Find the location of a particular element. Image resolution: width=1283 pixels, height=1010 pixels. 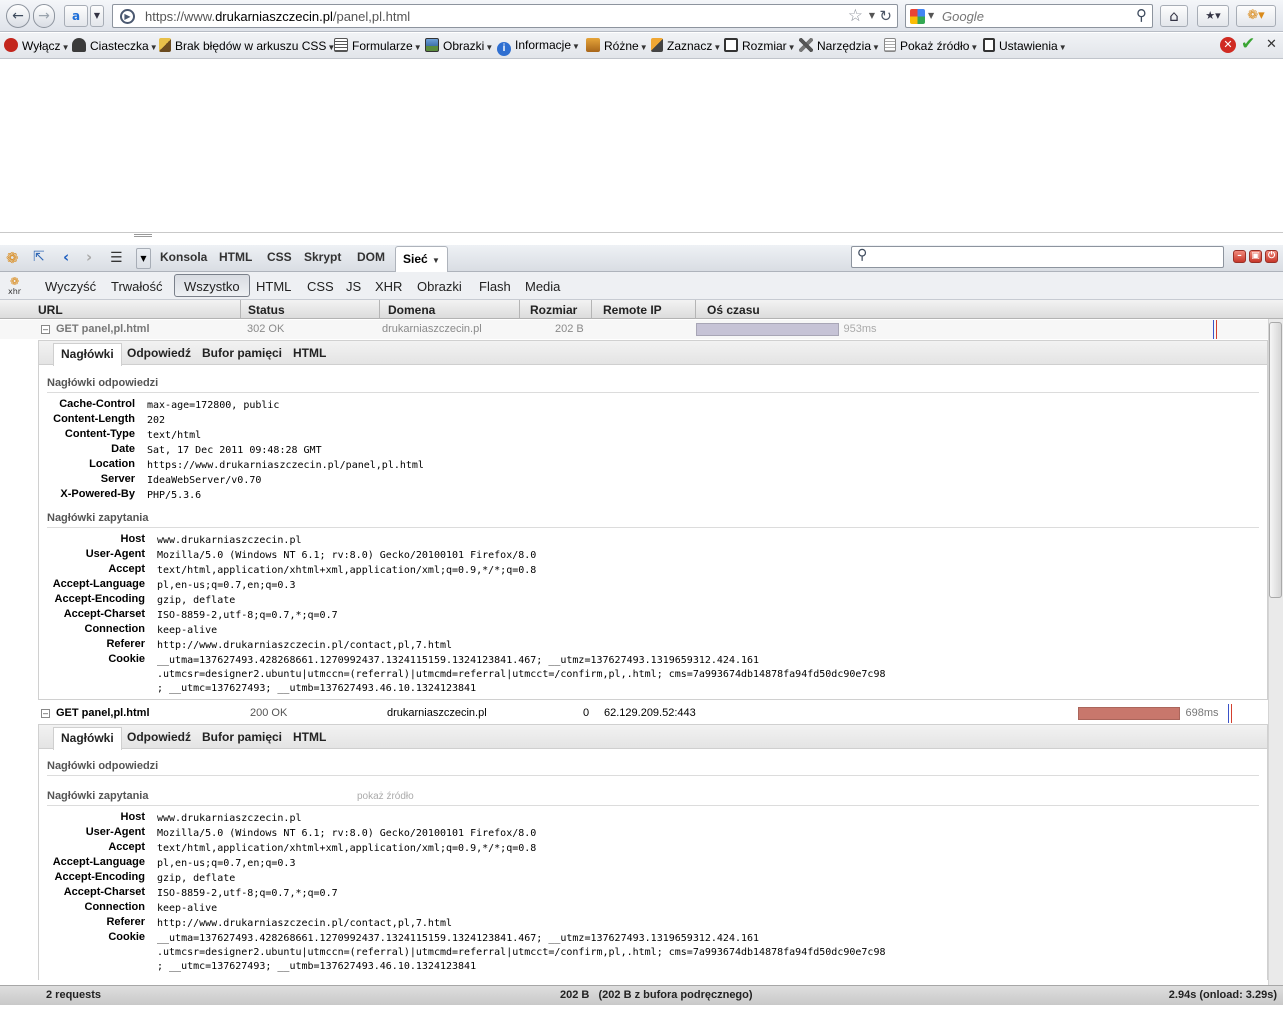

detach-button: ▣ is located at coordinates (1255, 256).